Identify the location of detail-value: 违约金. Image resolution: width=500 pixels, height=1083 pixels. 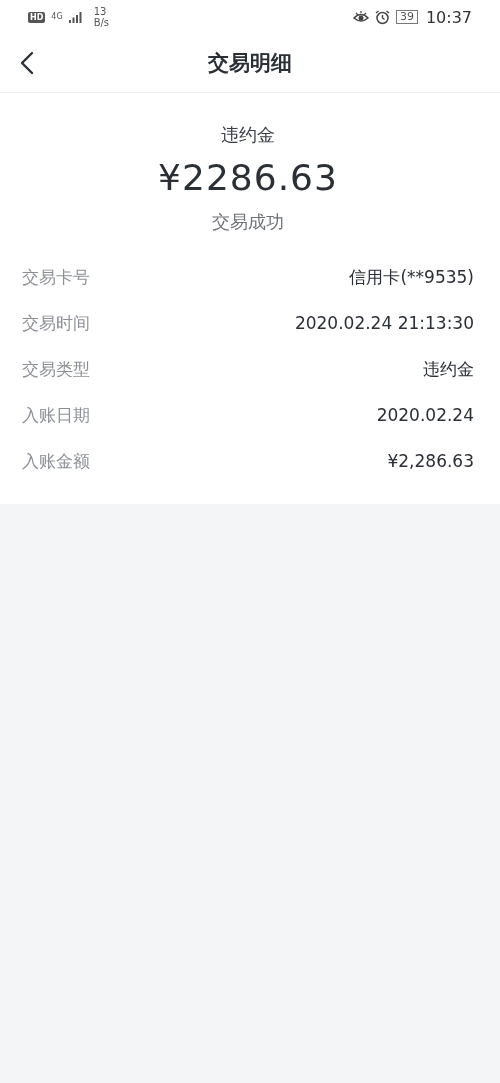
(448, 369).